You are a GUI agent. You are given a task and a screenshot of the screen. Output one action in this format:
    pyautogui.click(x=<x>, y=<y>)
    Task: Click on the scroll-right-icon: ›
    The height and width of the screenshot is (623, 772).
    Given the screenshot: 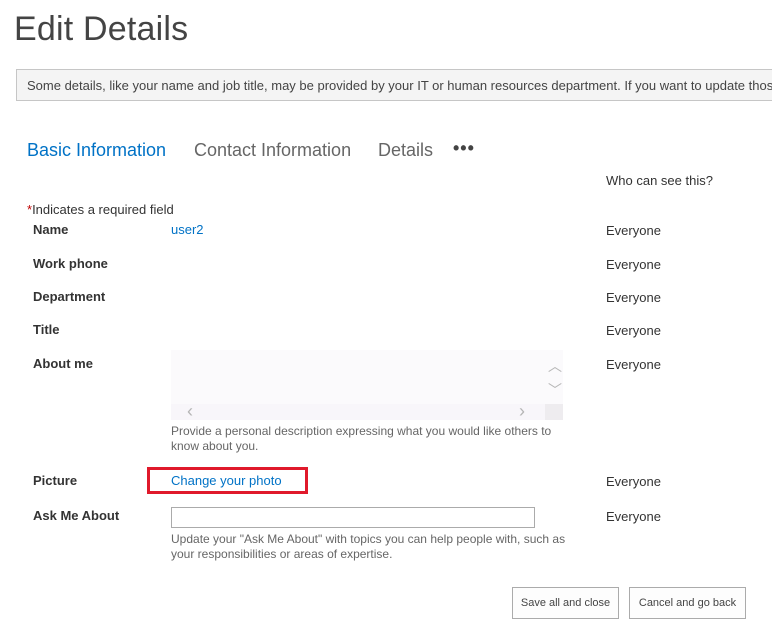 What is the action you would take?
    pyautogui.click(x=522, y=411)
    